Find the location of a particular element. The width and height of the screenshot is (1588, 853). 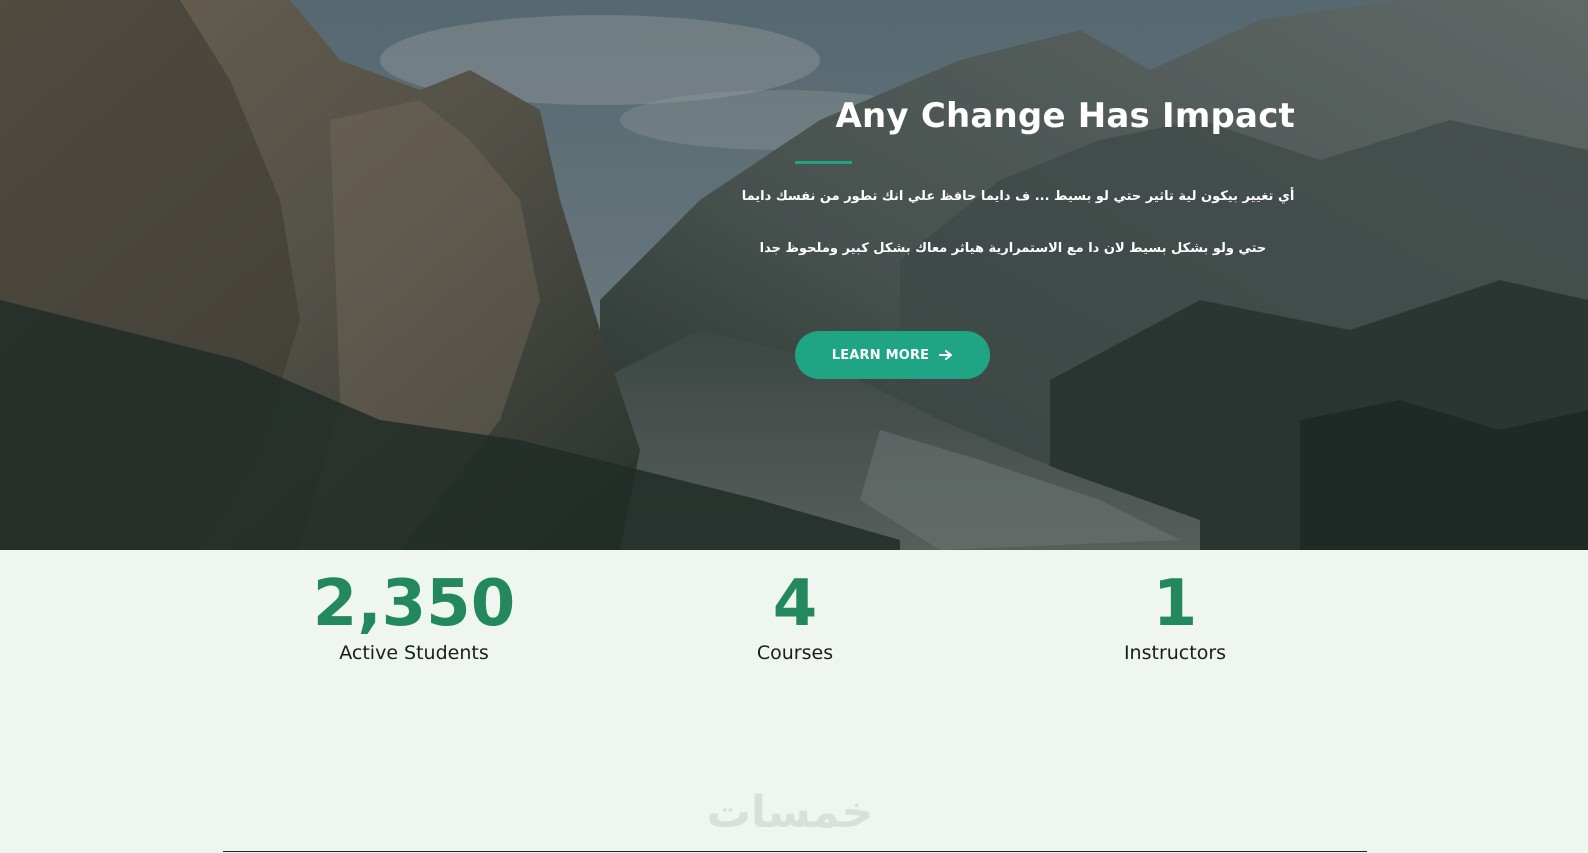

footer-divider is located at coordinates (795, 851).